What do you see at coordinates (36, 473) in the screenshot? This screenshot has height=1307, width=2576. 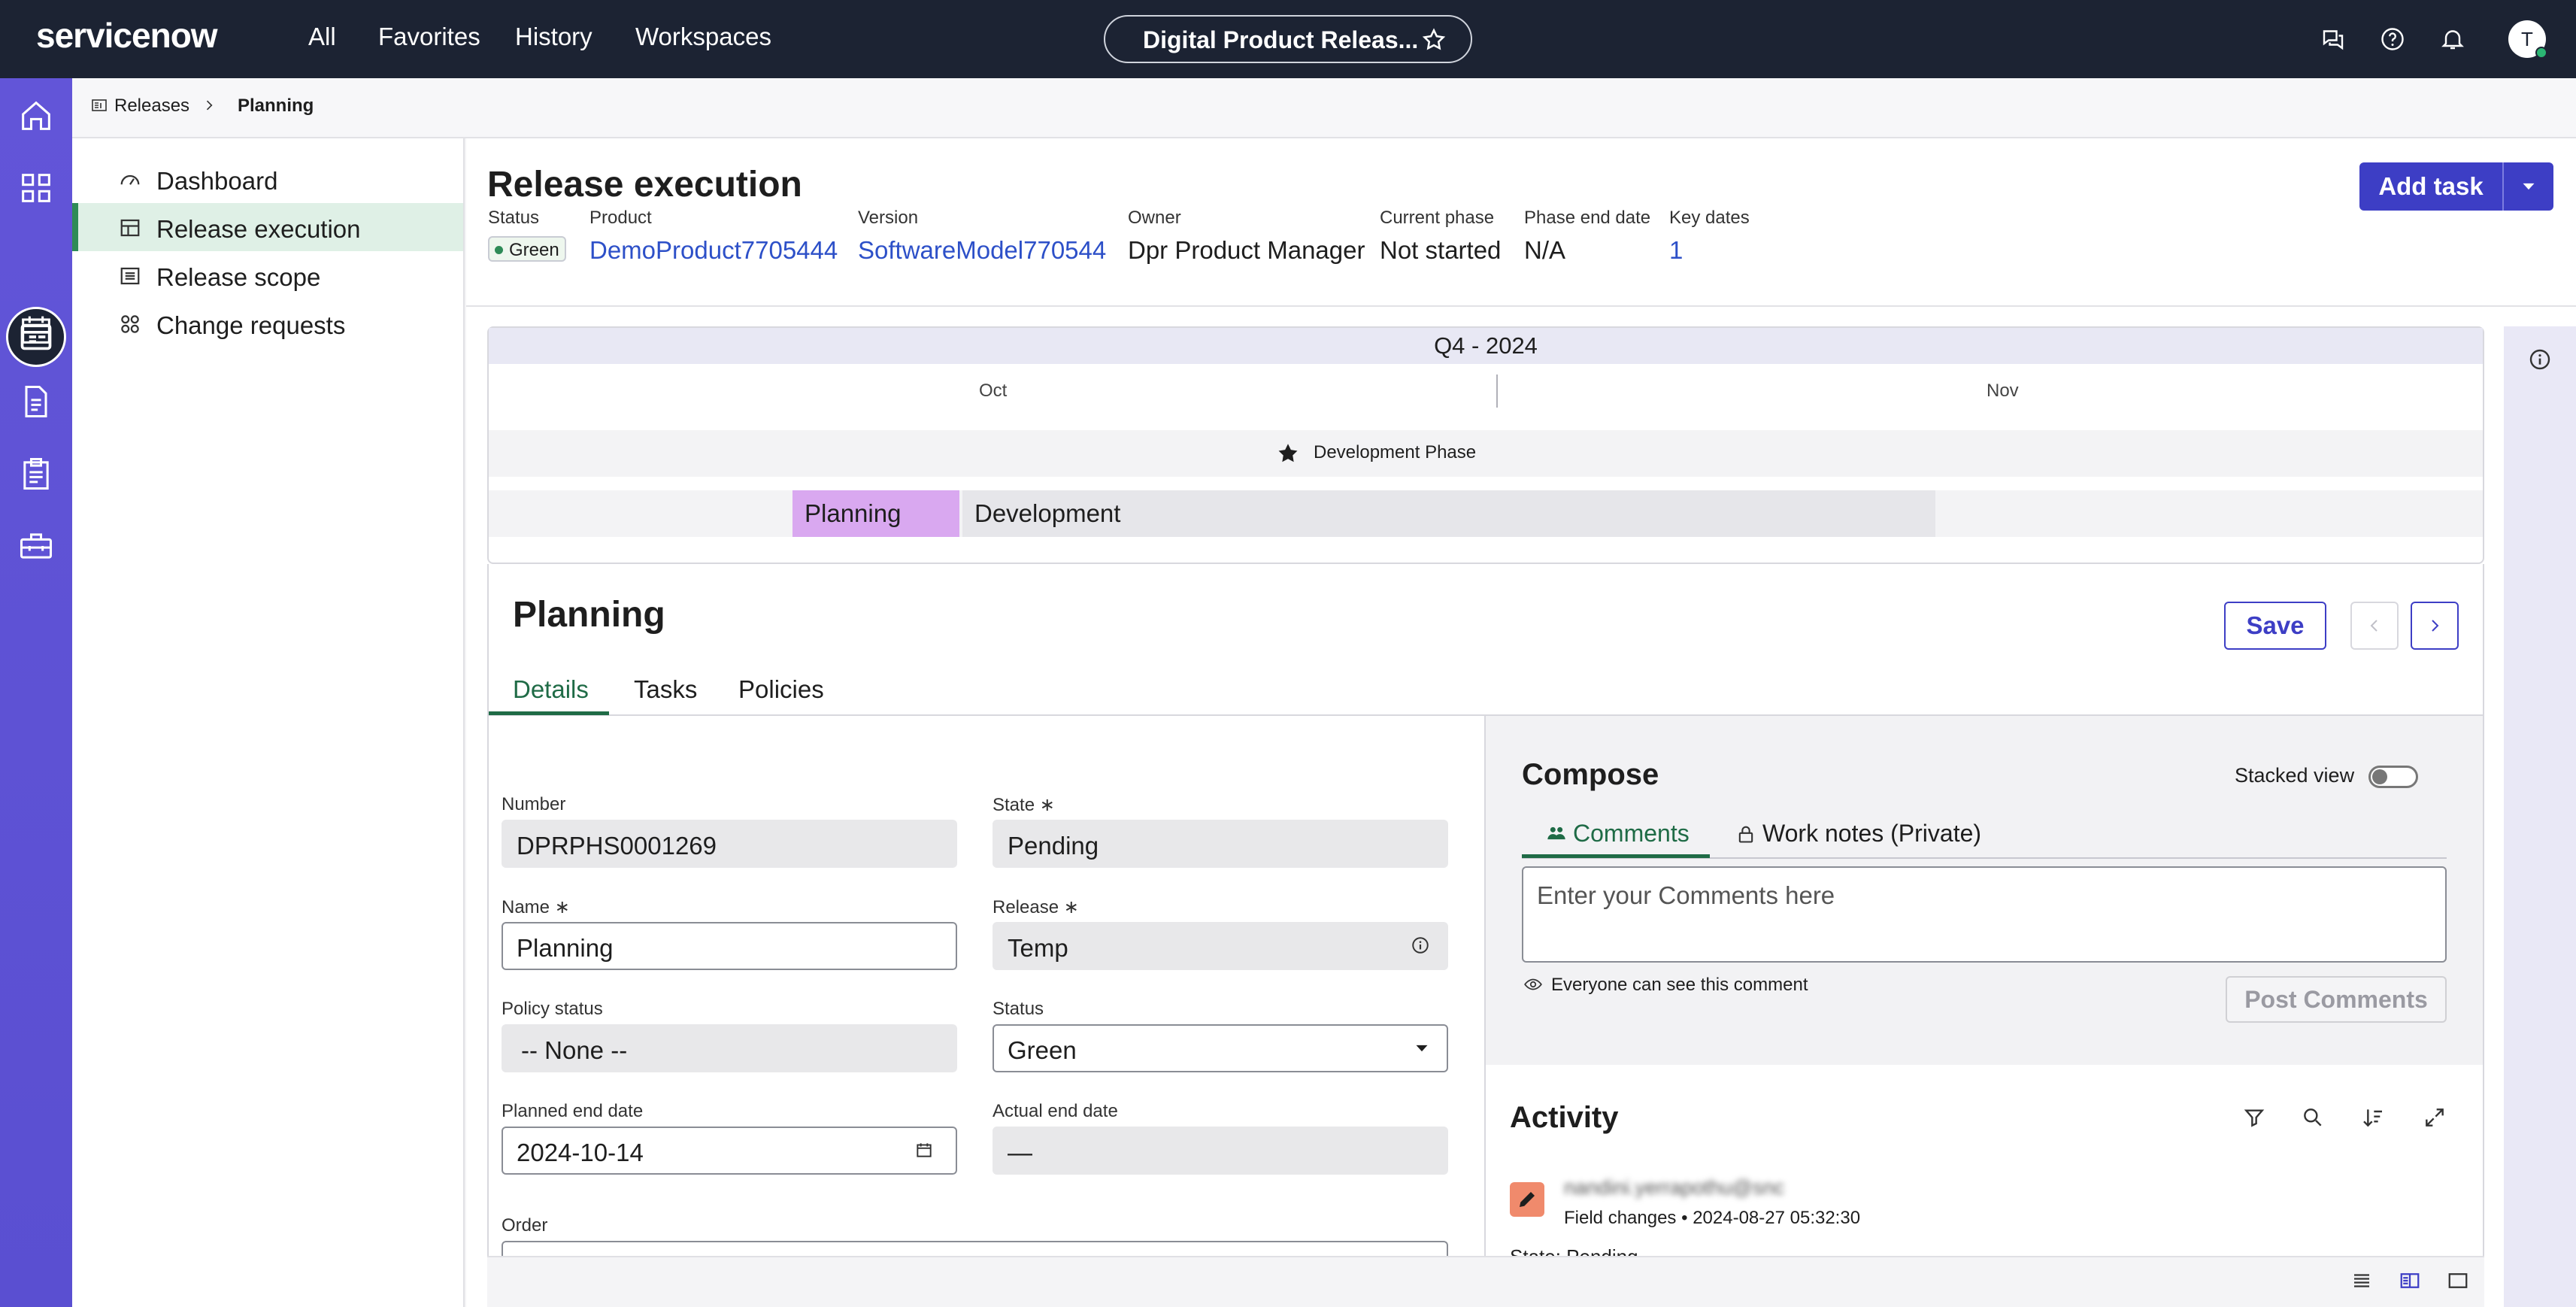 I see `clipboard-icon` at bounding box center [36, 473].